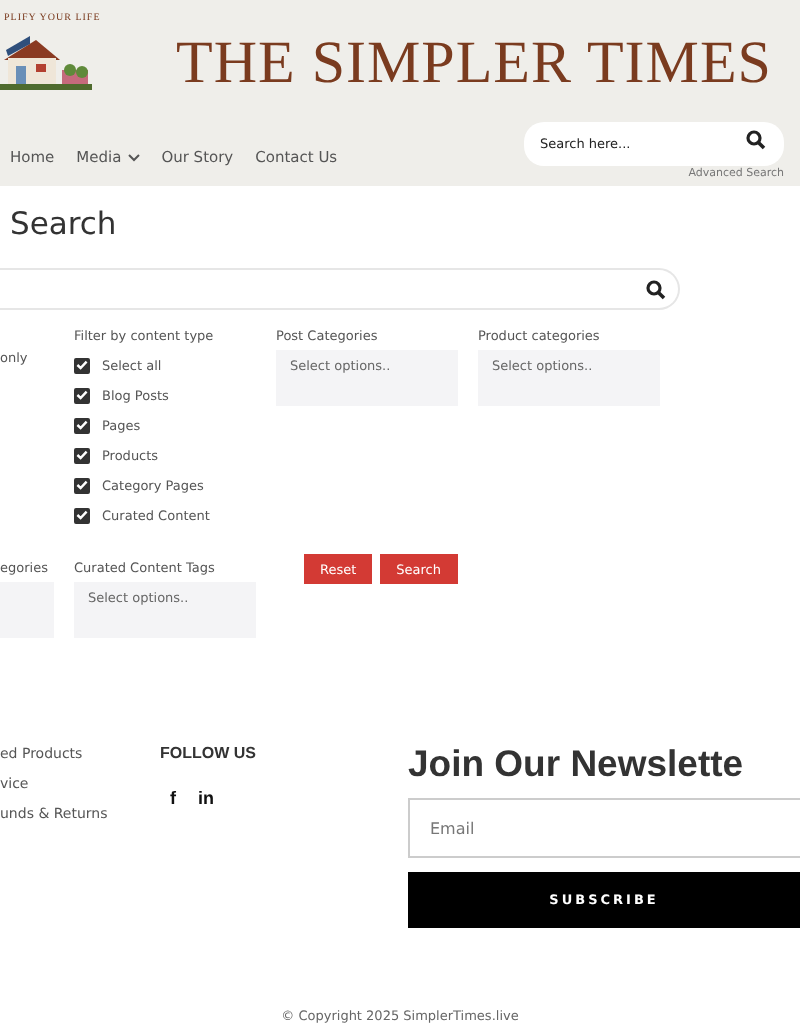  What do you see at coordinates (64, 224) in the screenshot?
I see `page-heading: Search` at bounding box center [64, 224].